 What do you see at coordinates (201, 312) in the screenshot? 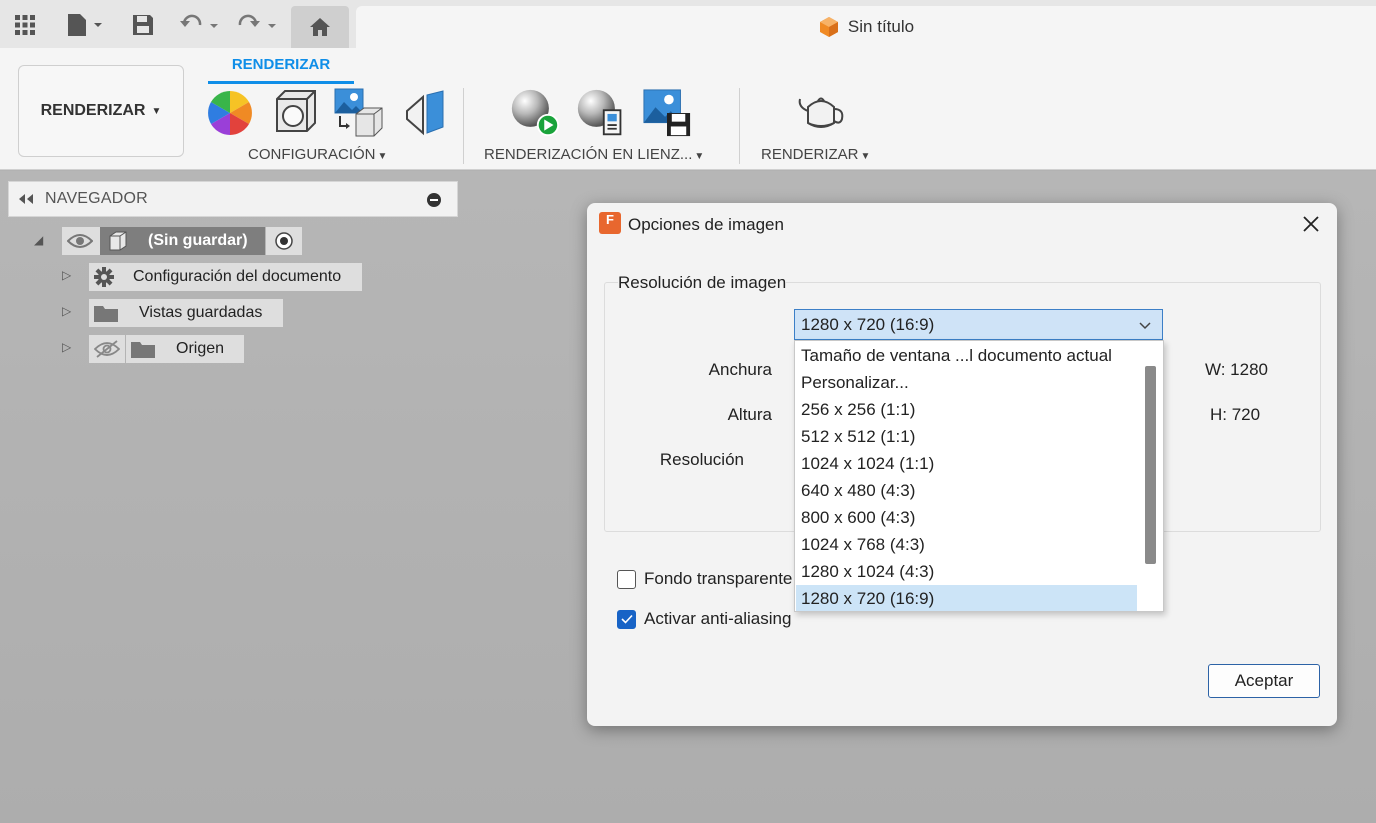
I see `tree-item-label: Vistas guardadas` at bounding box center [201, 312].